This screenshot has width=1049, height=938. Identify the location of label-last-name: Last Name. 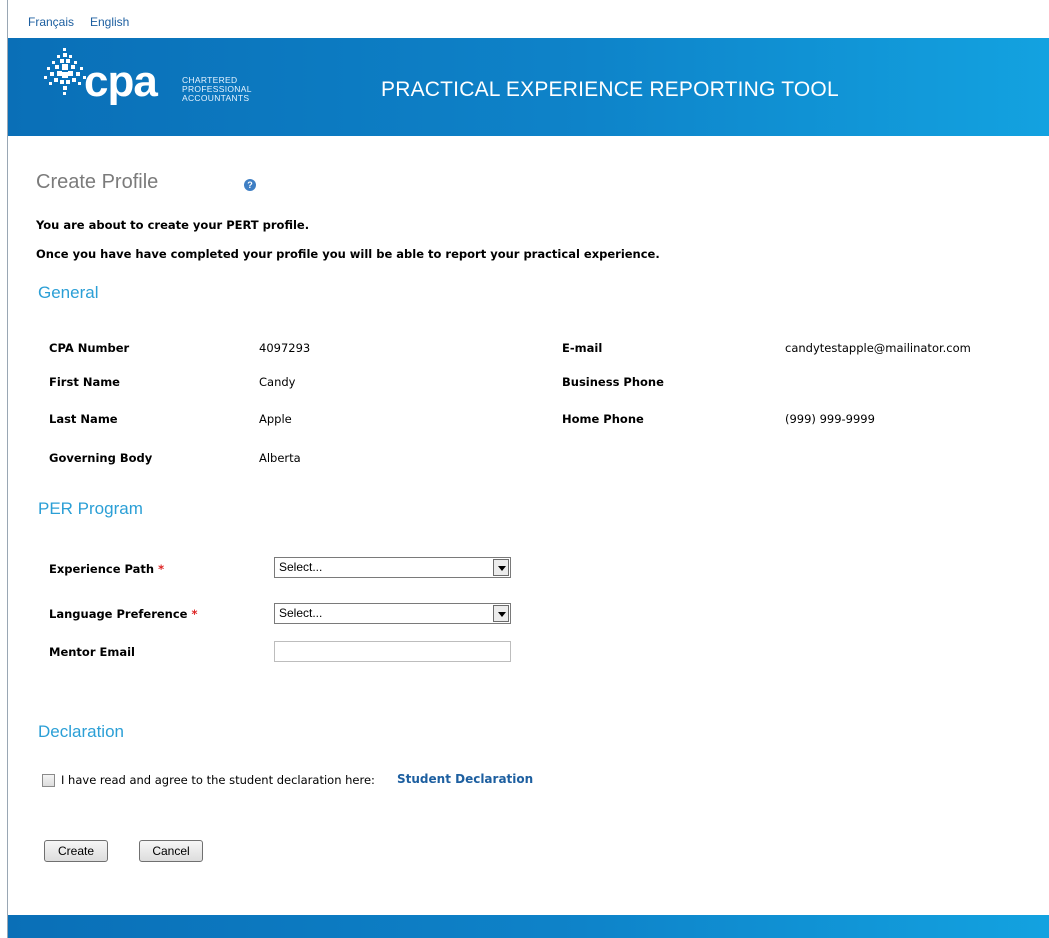
(83, 419).